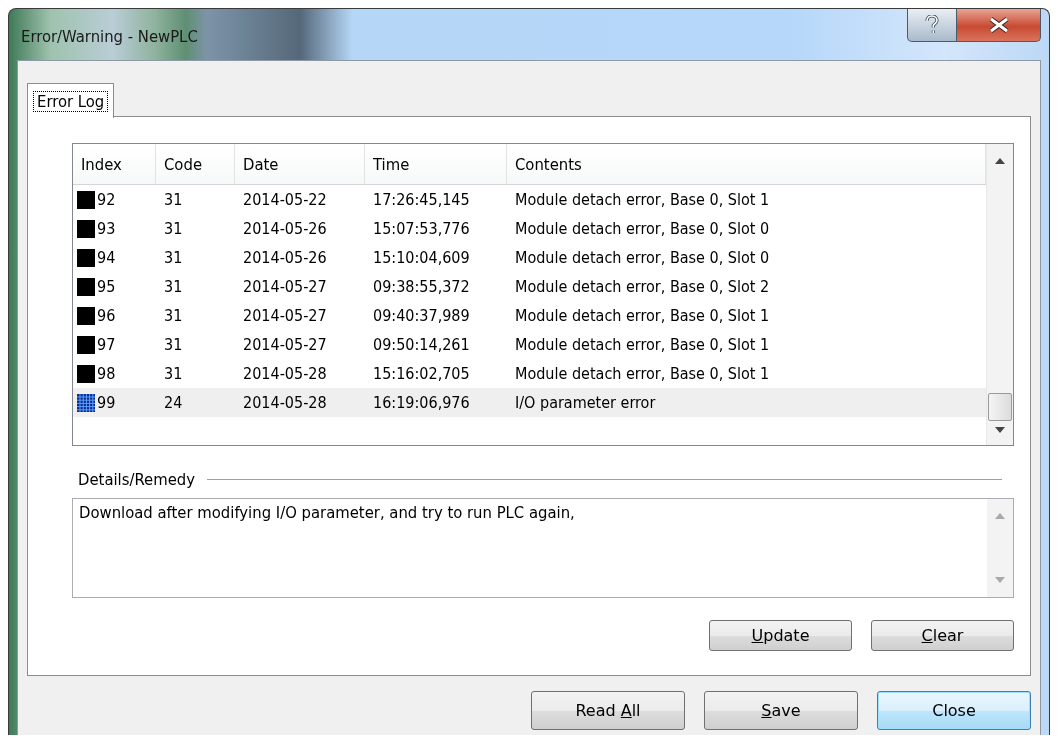  What do you see at coordinates (421, 199) in the screenshot?
I see `table-cell-text: 17:26:45,145` at bounding box center [421, 199].